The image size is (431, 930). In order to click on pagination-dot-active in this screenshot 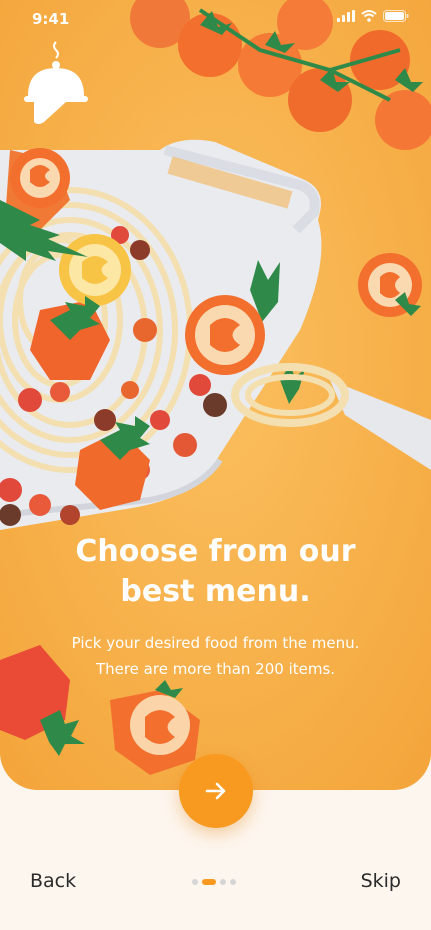, I will do `click(209, 882)`.